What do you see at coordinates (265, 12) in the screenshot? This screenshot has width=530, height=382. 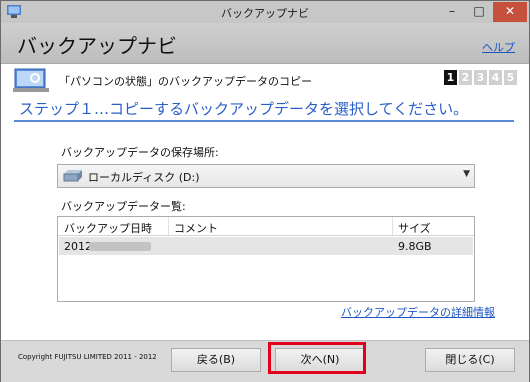 I see `title-bar: バックアップナビ – □ ✕` at bounding box center [265, 12].